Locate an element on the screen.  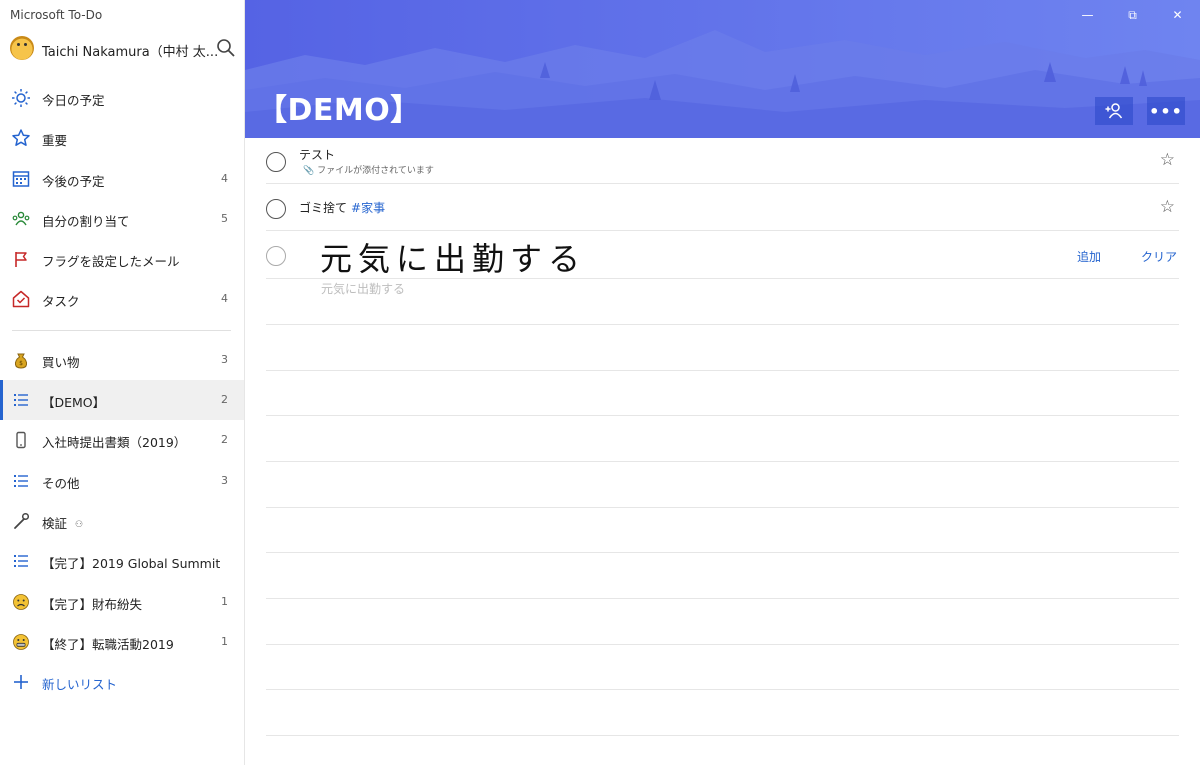
task-subtitle: 📎 ファイルが添付されています is located at coordinates (368, 169).